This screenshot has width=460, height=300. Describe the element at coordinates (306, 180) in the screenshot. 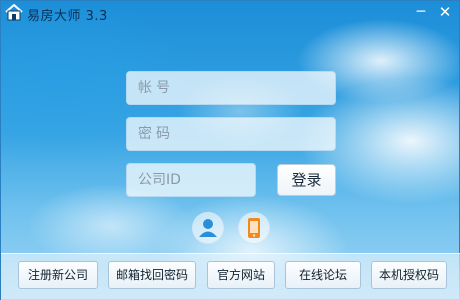

I see `login-button: 登录` at that location.